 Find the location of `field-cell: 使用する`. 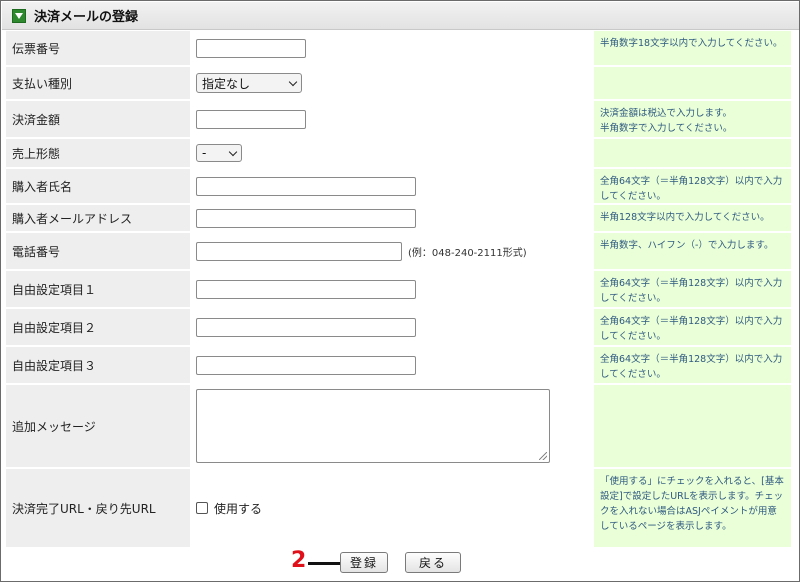

field-cell: 使用する is located at coordinates (392, 508).